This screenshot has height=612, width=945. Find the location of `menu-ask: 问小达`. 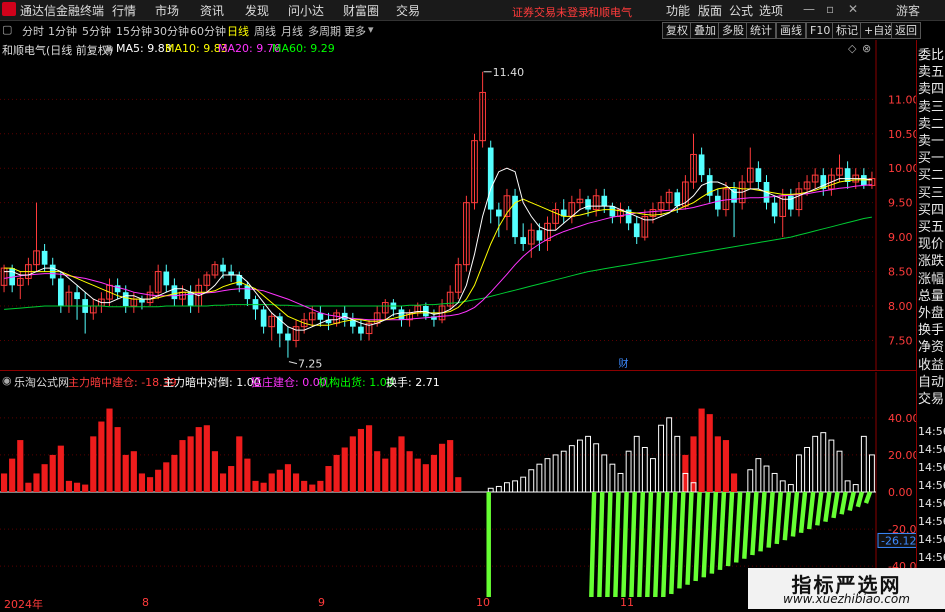

menu-ask: 问小达 is located at coordinates (306, 10).